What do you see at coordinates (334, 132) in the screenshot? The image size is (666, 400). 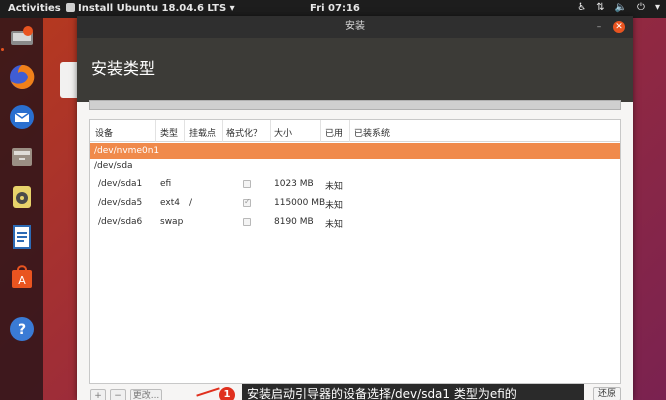 I see `column-used: 已用` at bounding box center [334, 132].